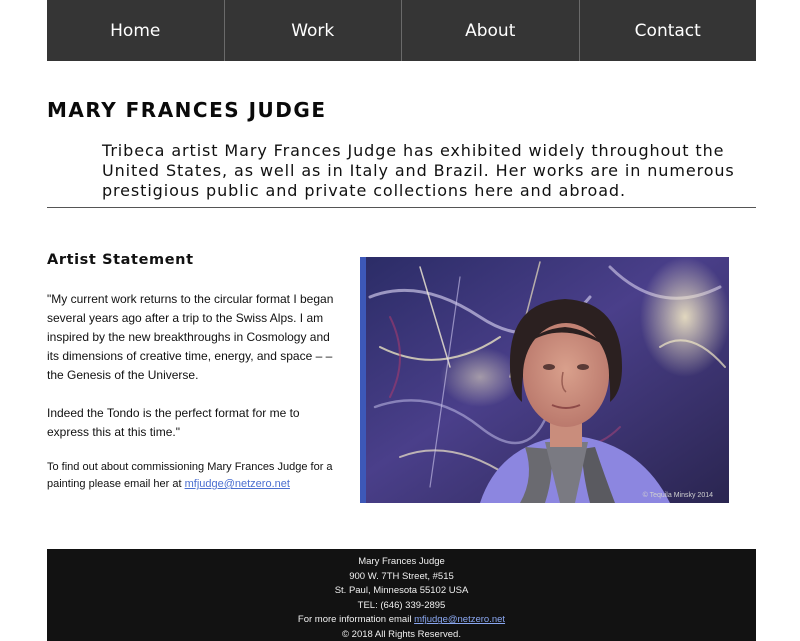 The height and width of the screenshot is (641, 800). Describe the element at coordinates (313, 30) in the screenshot. I see `nav-work: Work` at that location.